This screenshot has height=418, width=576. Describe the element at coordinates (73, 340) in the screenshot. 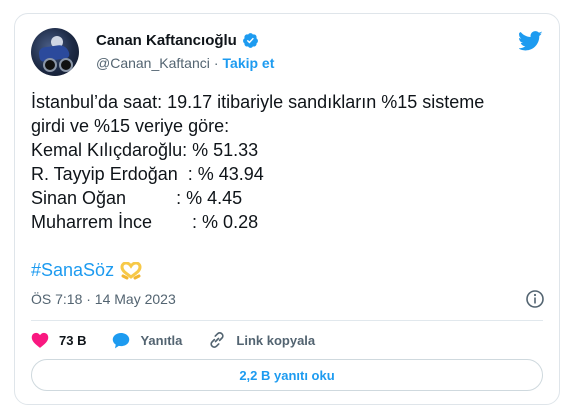

I see `like-count: 73 B` at that location.